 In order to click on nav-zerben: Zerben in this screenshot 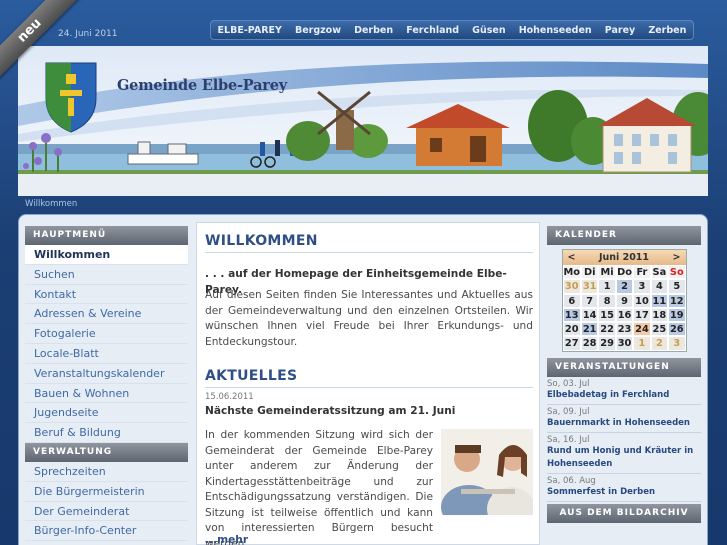, I will do `click(667, 30)`.